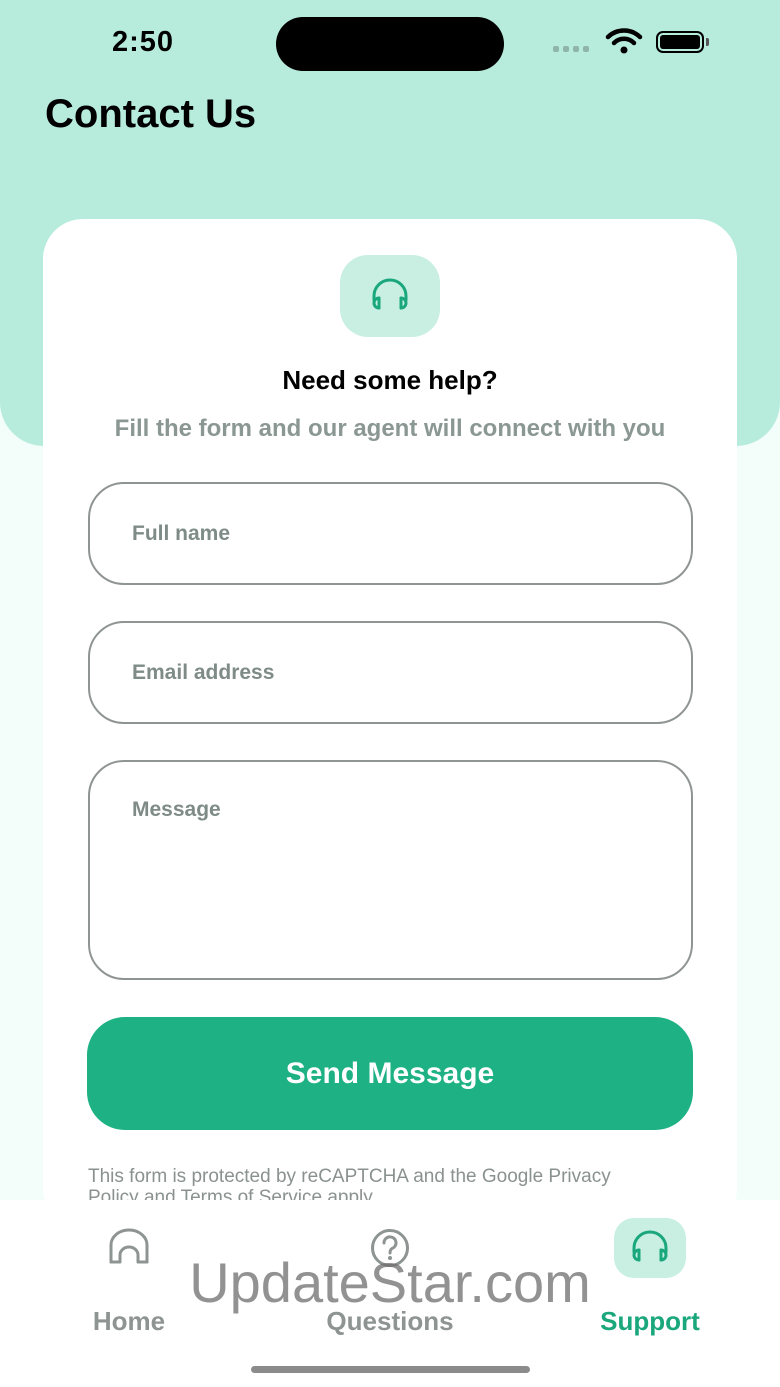  Describe the element at coordinates (571, 49) in the screenshot. I see `cellular-signal-icon` at that location.